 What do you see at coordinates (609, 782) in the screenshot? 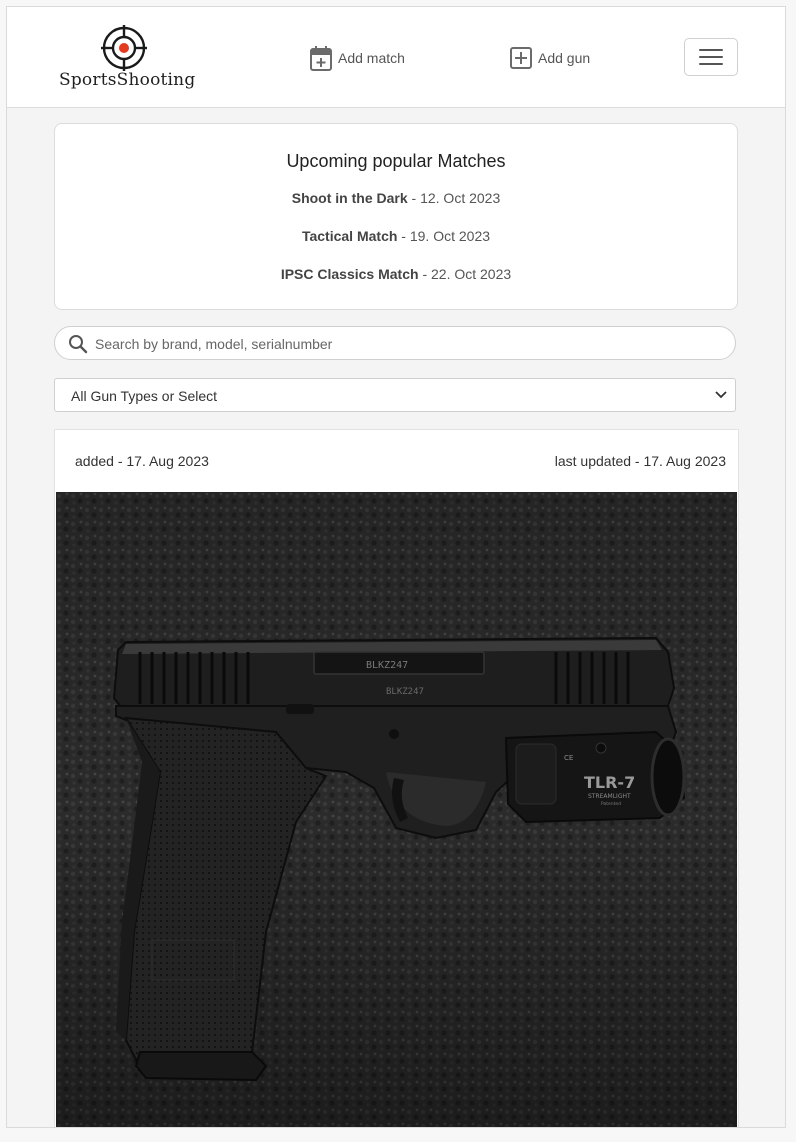
I see `light-brand-text: TLR-7` at bounding box center [609, 782].